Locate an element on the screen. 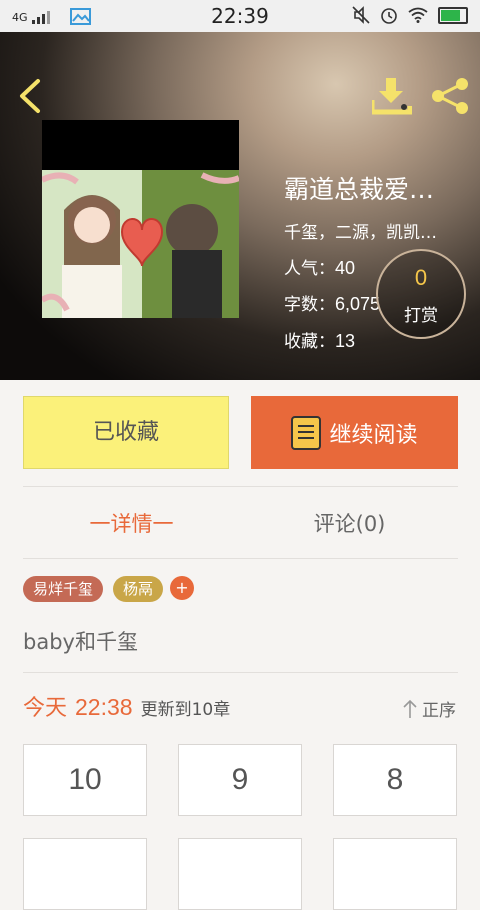  favorited-button: 已收藏 is located at coordinates (126, 432).